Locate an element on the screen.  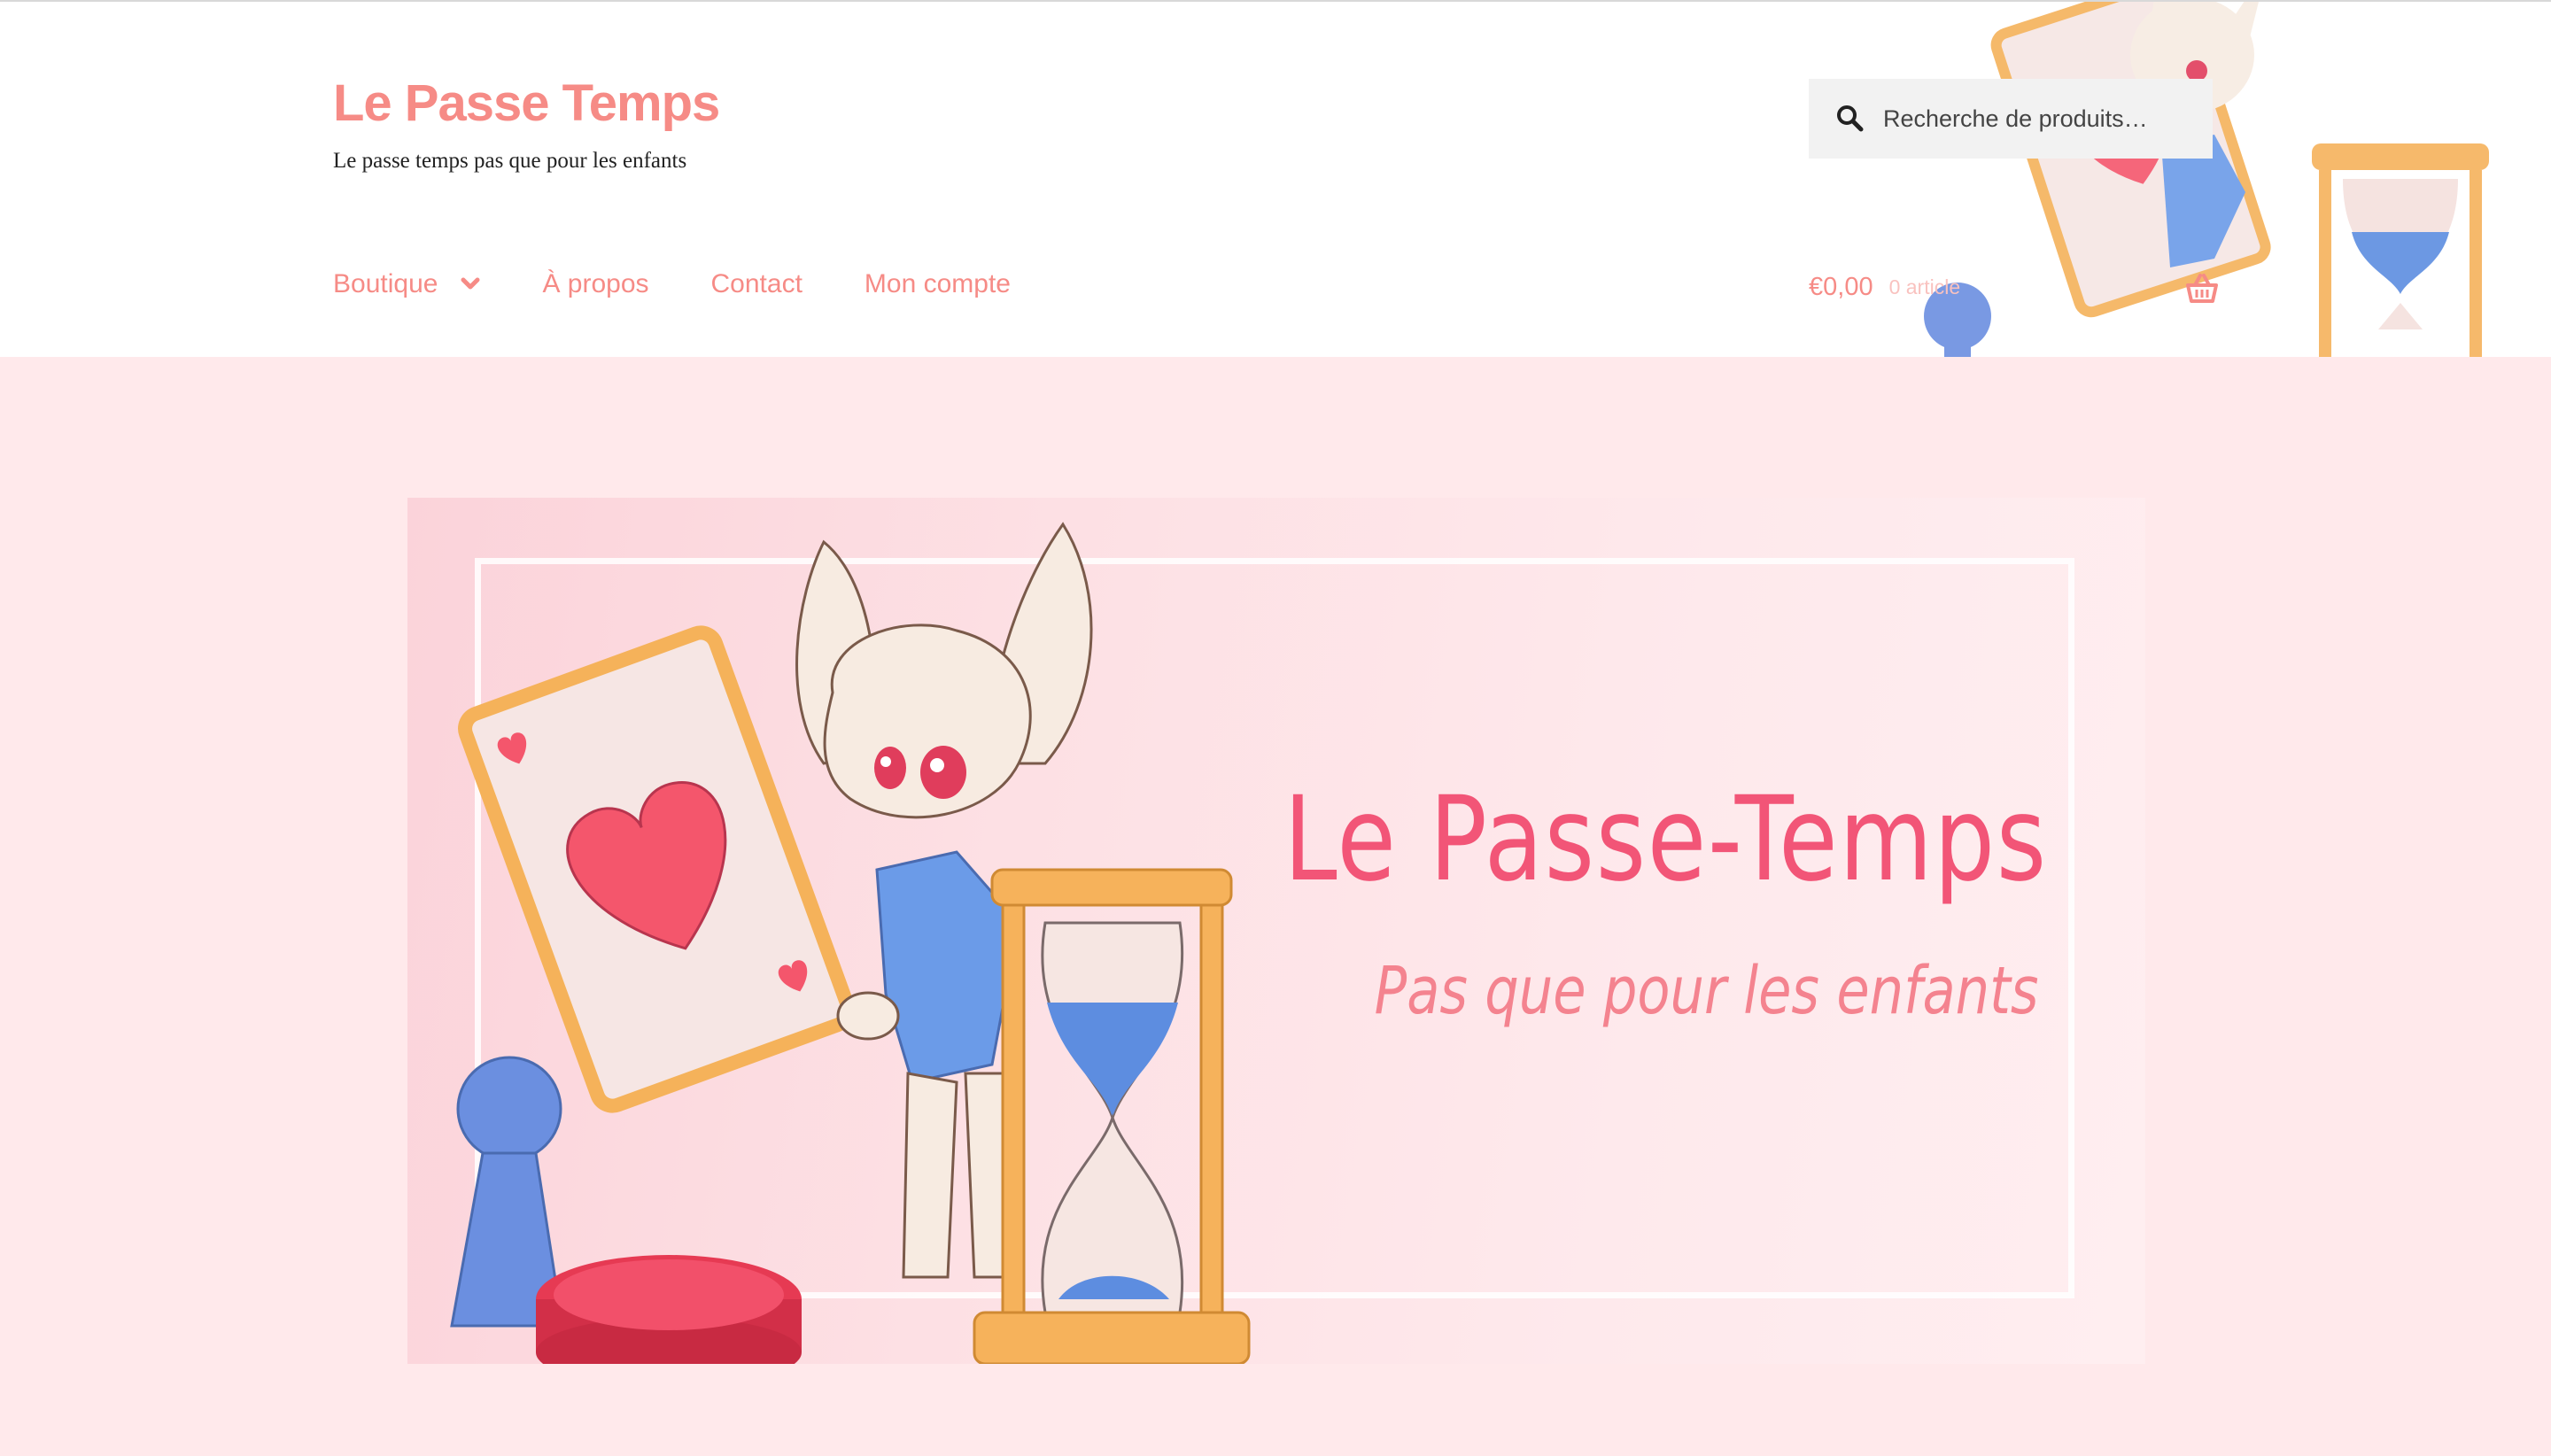
site-tagline: Le passe temps pas que pour les enfants is located at coordinates (510, 161).